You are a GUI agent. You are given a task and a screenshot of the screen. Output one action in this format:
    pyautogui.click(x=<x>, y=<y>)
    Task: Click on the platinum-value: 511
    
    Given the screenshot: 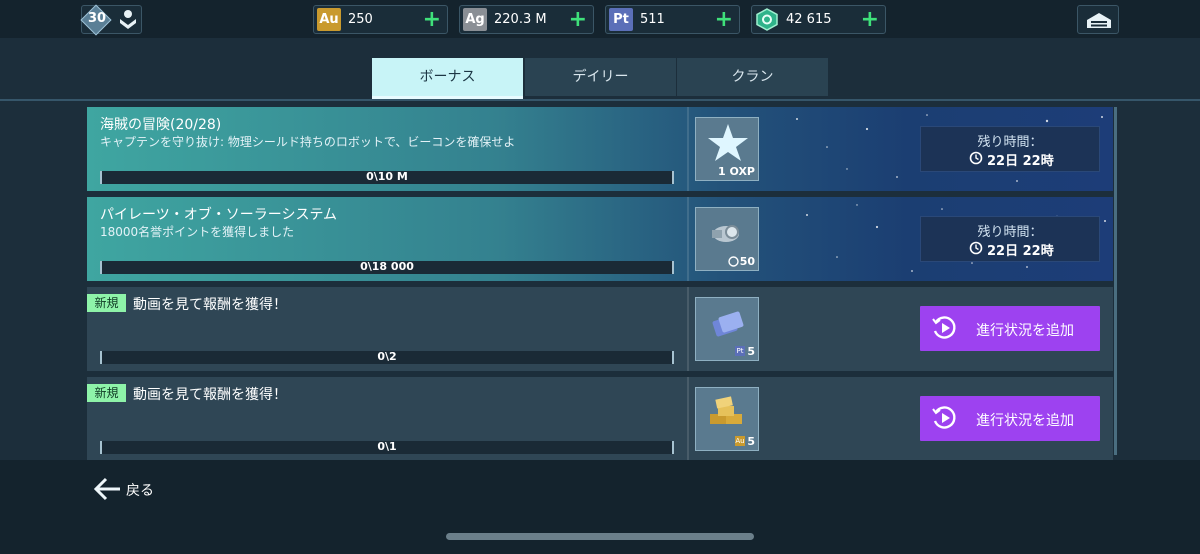 What is the action you would take?
    pyautogui.click(x=652, y=19)
    